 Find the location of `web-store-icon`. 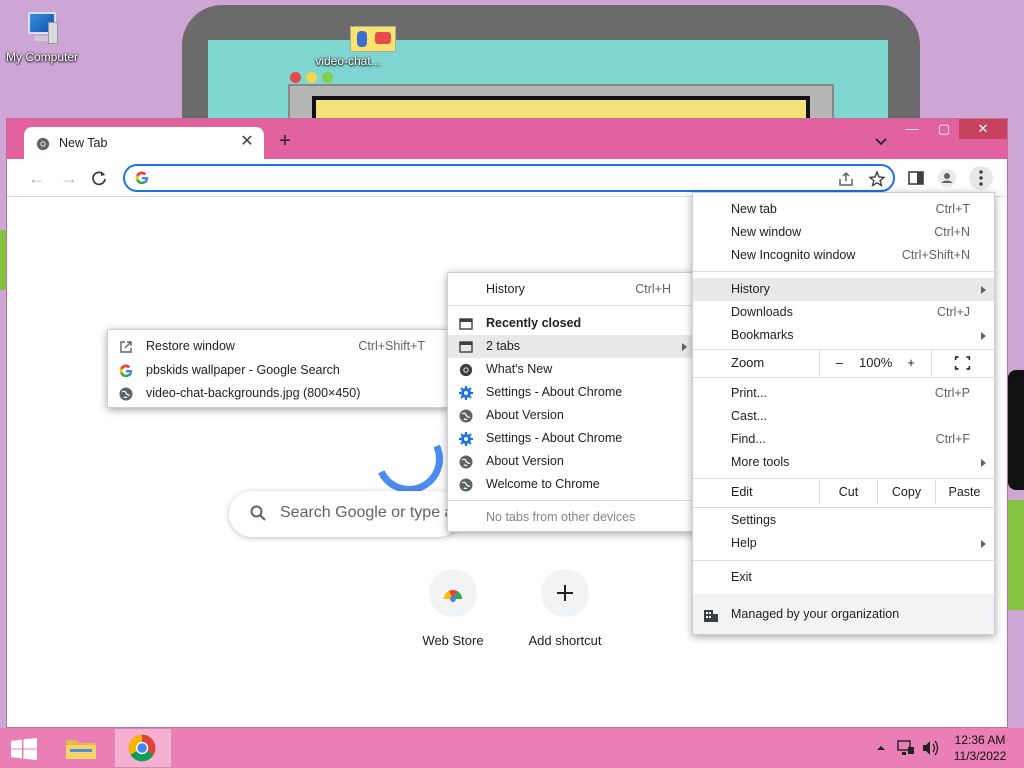

web-store-icon is located at coordinates (453, 593).